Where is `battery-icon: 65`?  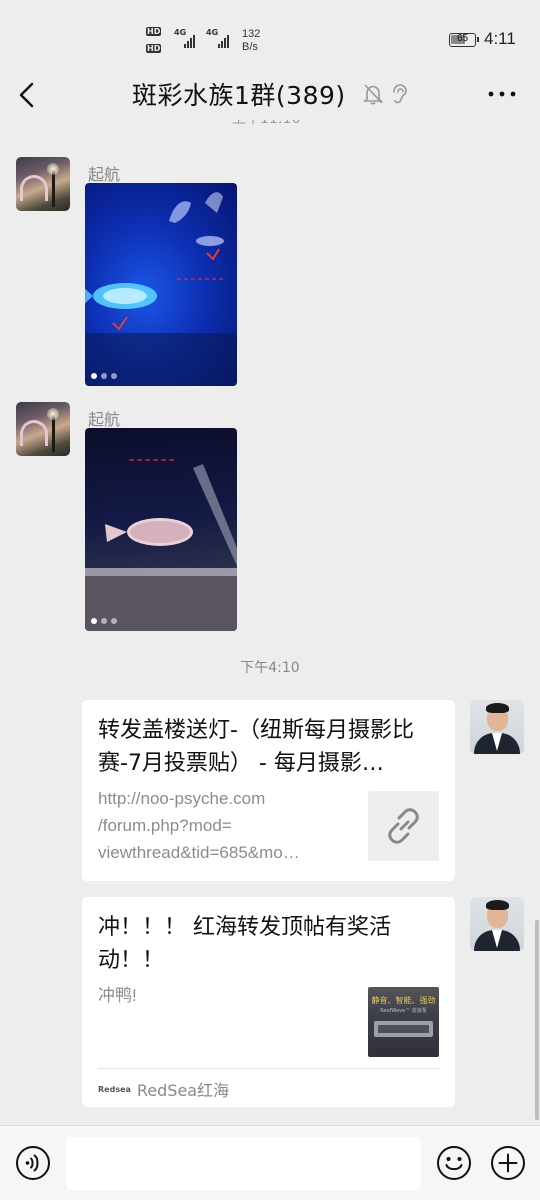
battery-icon: 65 is located at coordinates (464, 40).